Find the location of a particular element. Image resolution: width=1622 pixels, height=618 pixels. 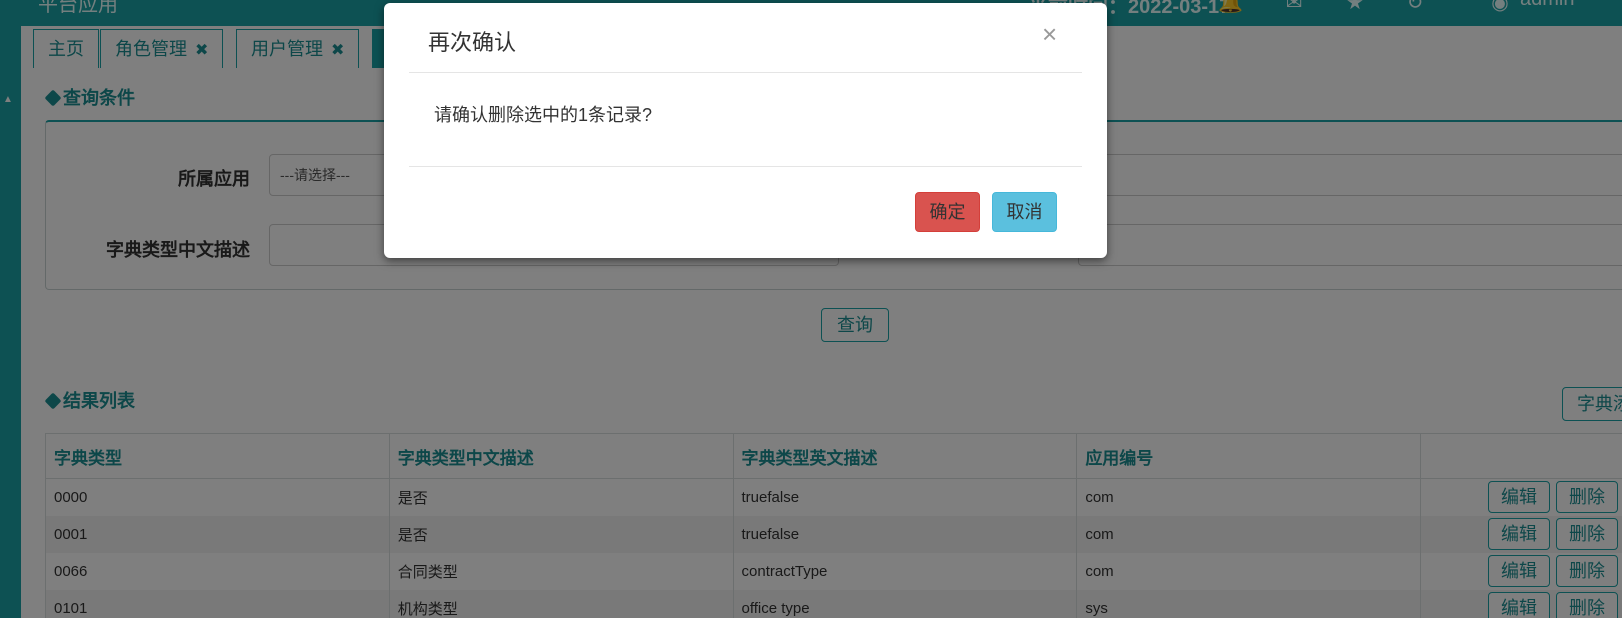

cancel-button: 取消 is located at coordinates (1024, 212).